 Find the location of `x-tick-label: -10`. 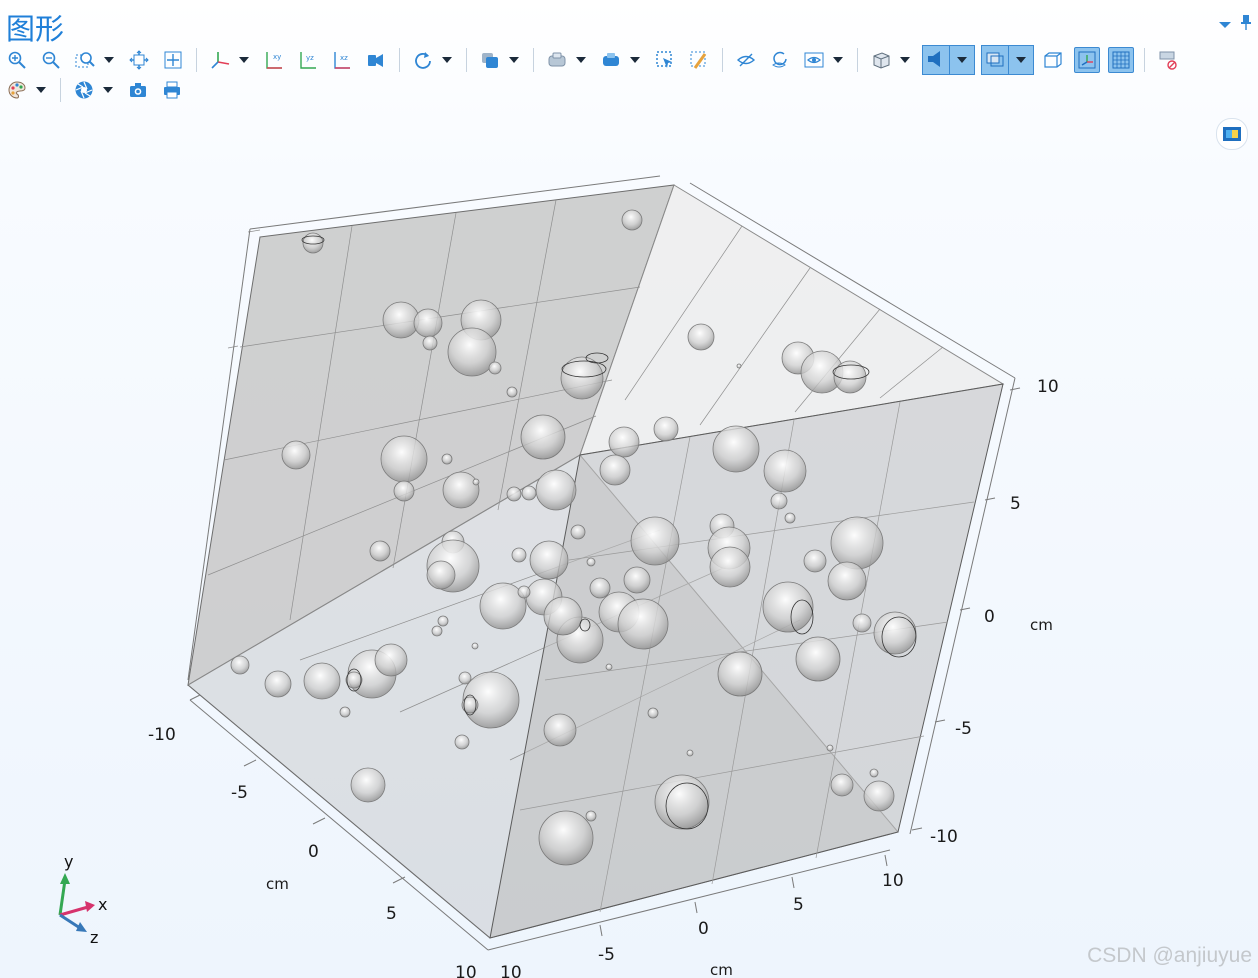

x-tick-label: -10 is located at coordinates (162, 735).